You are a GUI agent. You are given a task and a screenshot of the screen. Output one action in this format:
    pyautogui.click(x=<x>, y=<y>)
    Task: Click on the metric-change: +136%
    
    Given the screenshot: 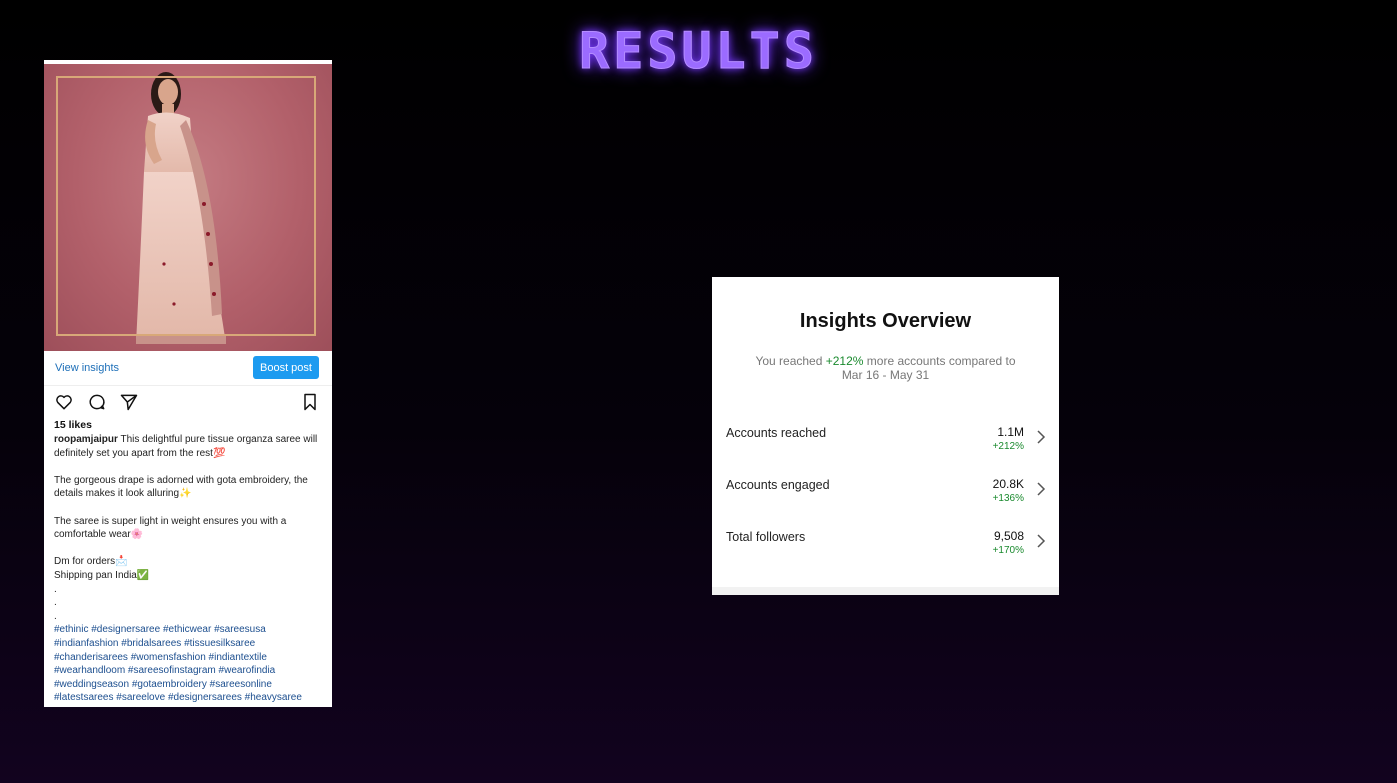 What is the action you would take?
    pyautogui.click(x=1008, y=498)
    